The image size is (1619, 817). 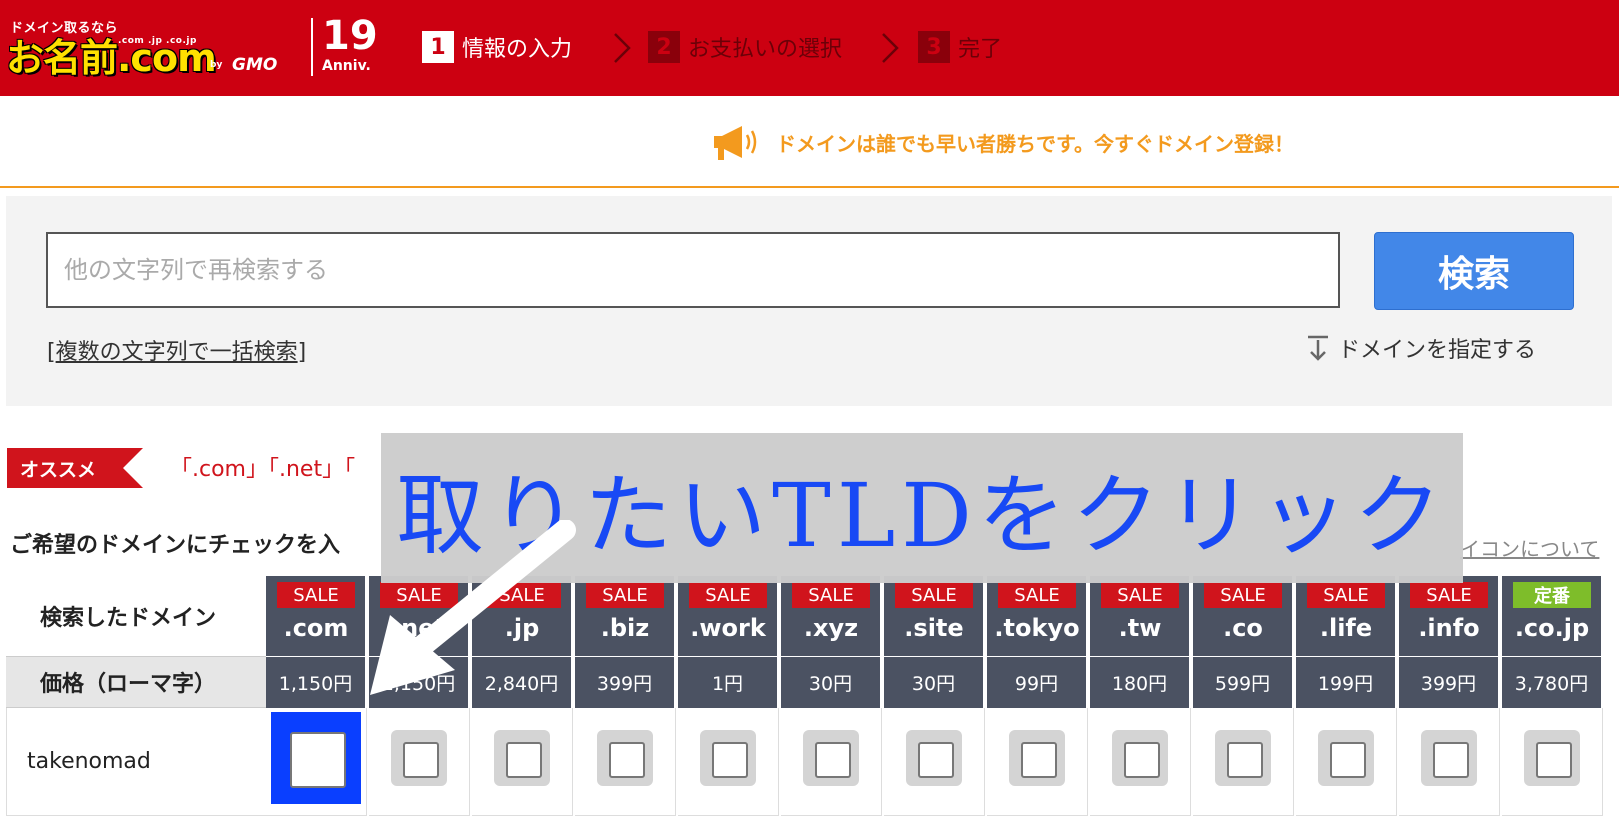 I want to click on header-divider, so click(x=312, y=47).